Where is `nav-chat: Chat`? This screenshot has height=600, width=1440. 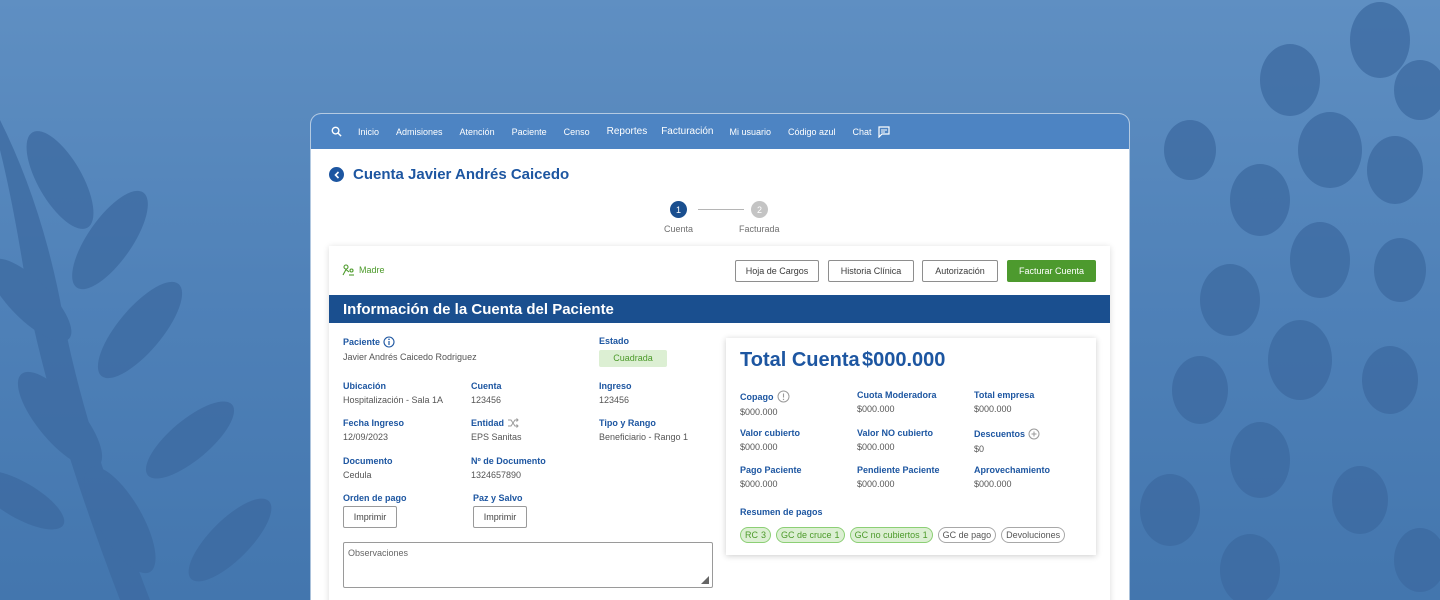
nav-chat: Chat is located at coordinates (871, 131).